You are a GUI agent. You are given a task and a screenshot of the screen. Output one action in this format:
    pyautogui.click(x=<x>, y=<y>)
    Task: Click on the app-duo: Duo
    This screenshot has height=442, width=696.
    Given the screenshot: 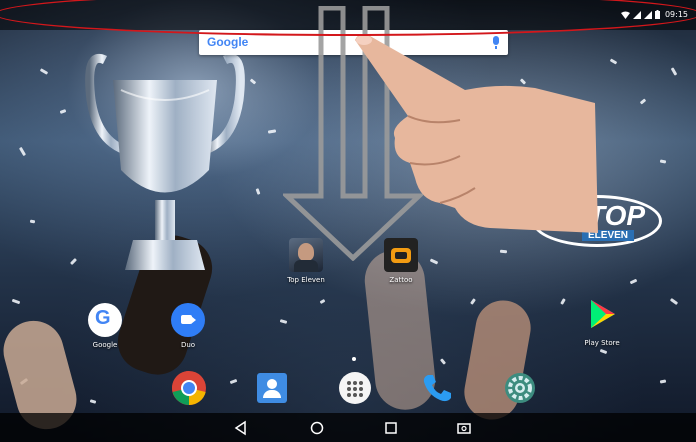 What is the action you would take?
    pyautogui.click(x=188, y=326)
    